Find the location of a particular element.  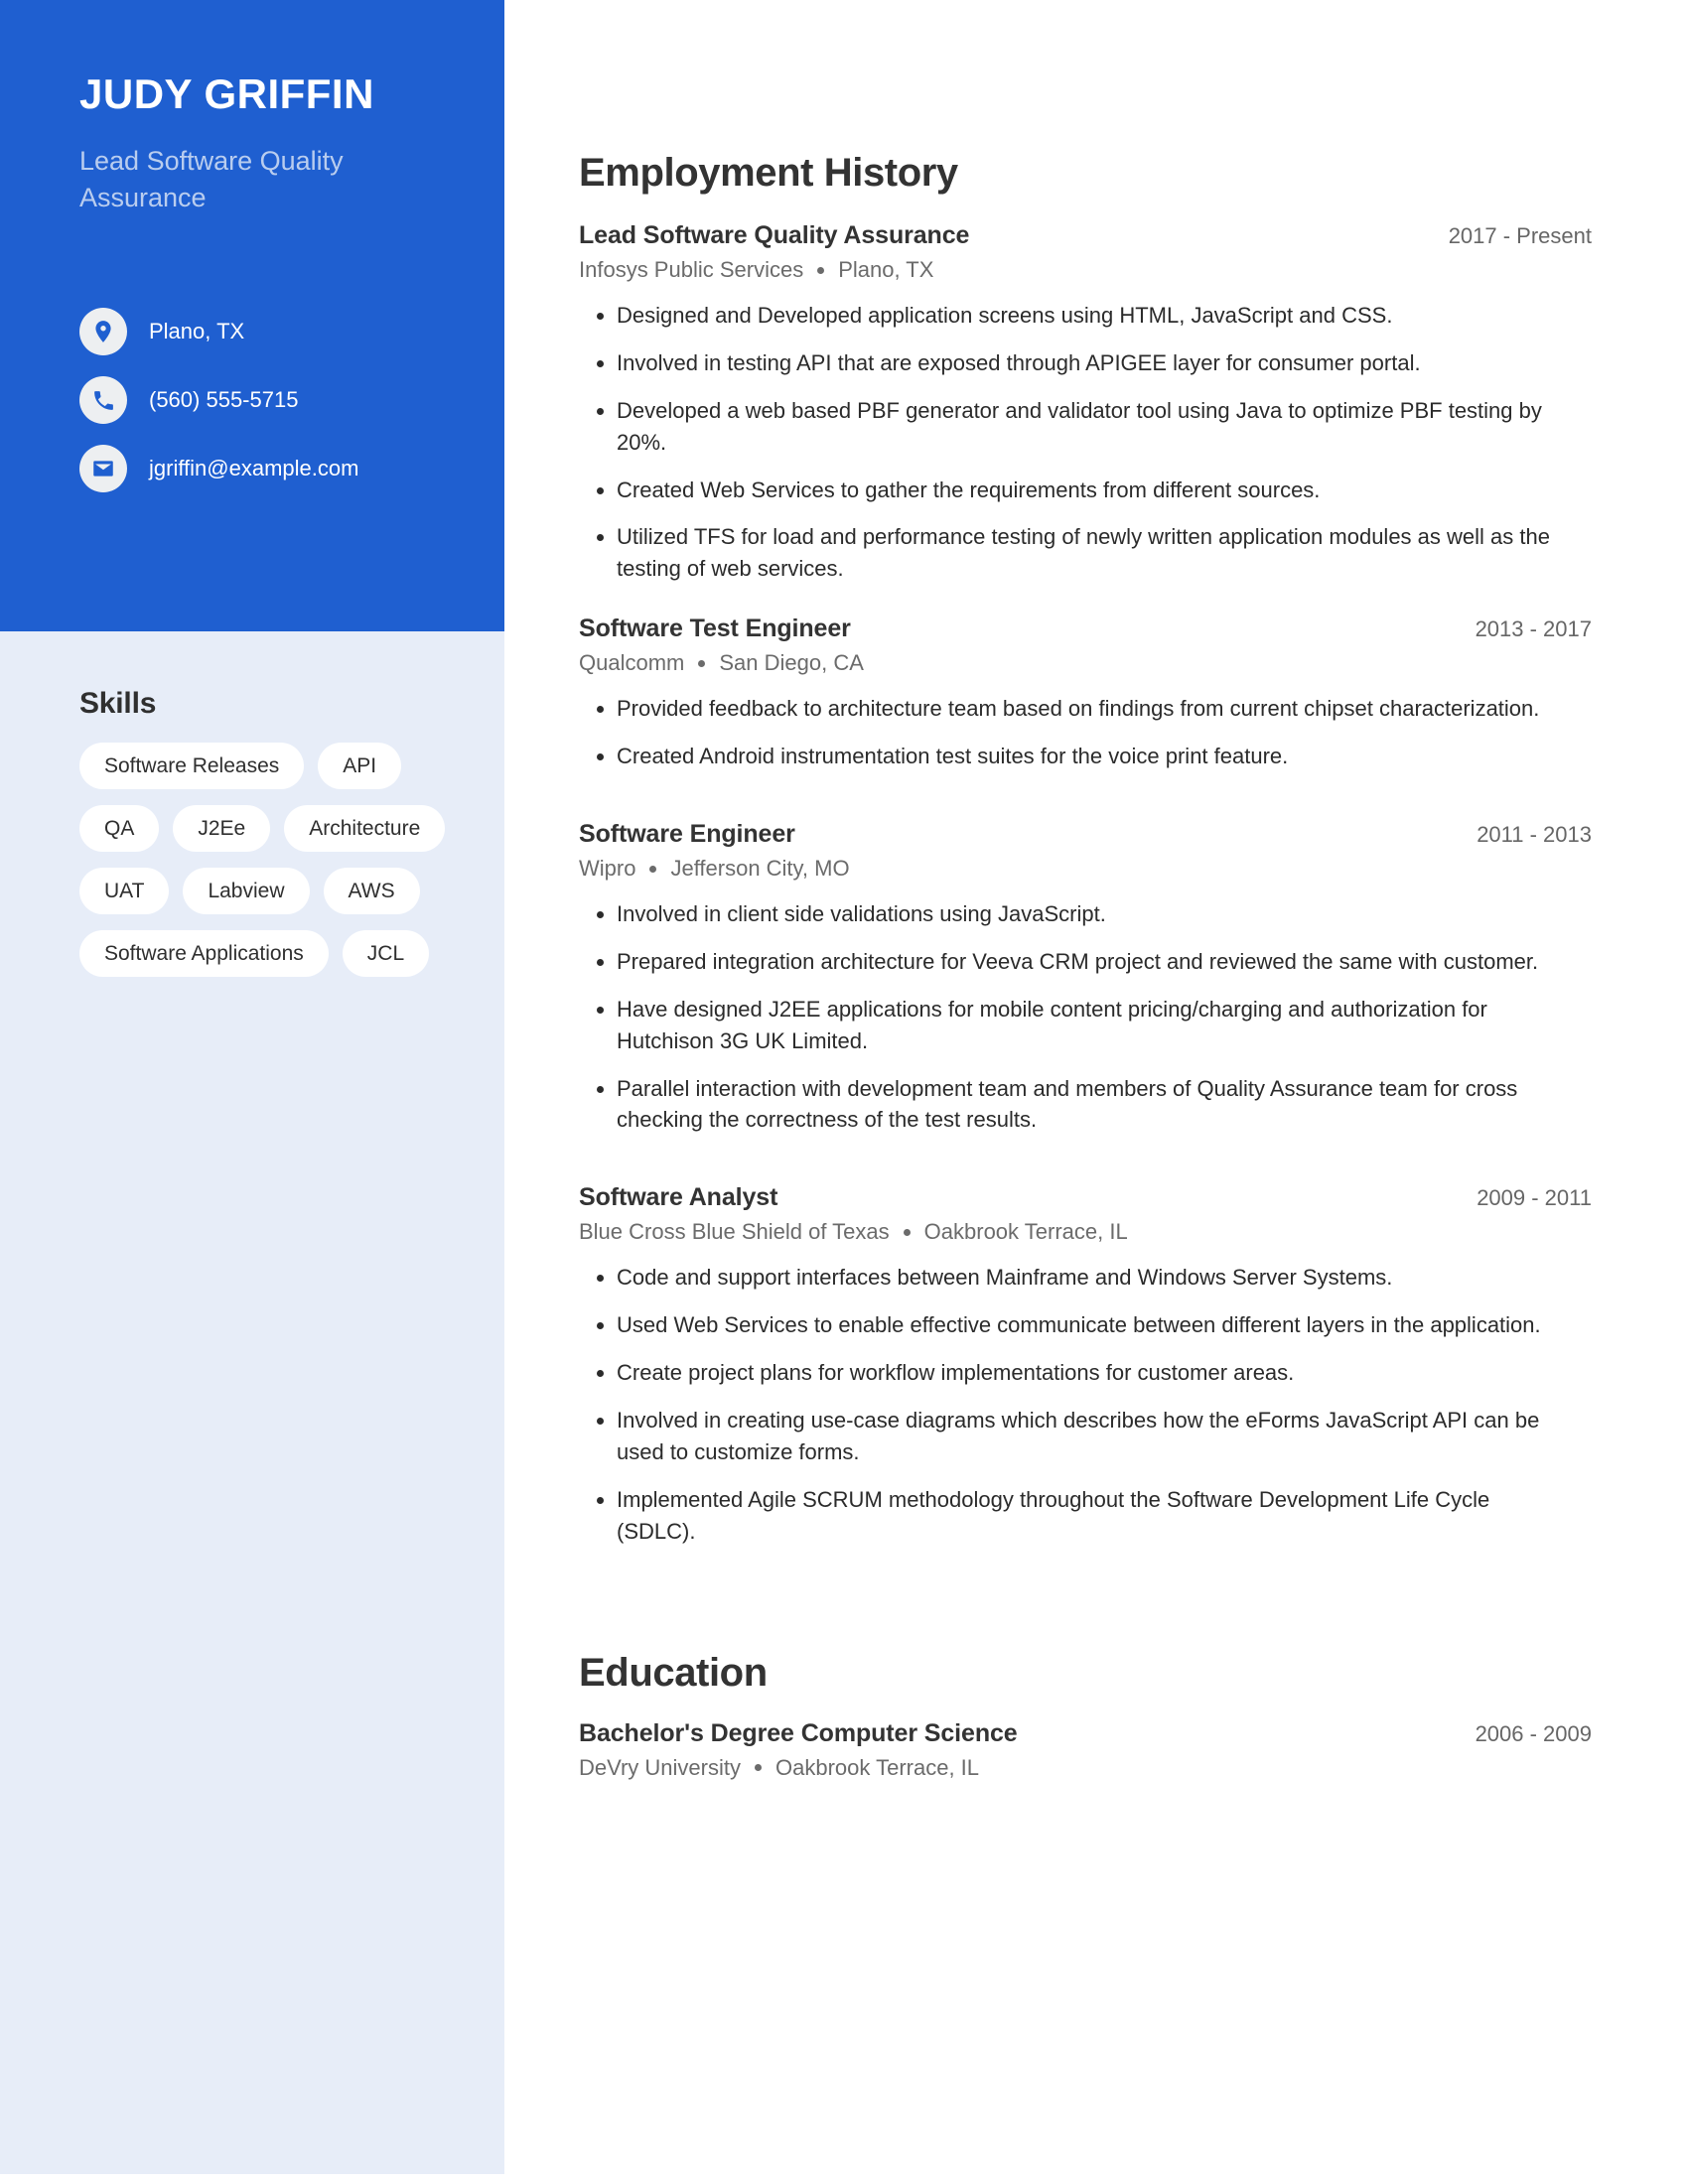

degree-title: Bachelor's Degree Computer Science is located at coordinates (798, 1732).